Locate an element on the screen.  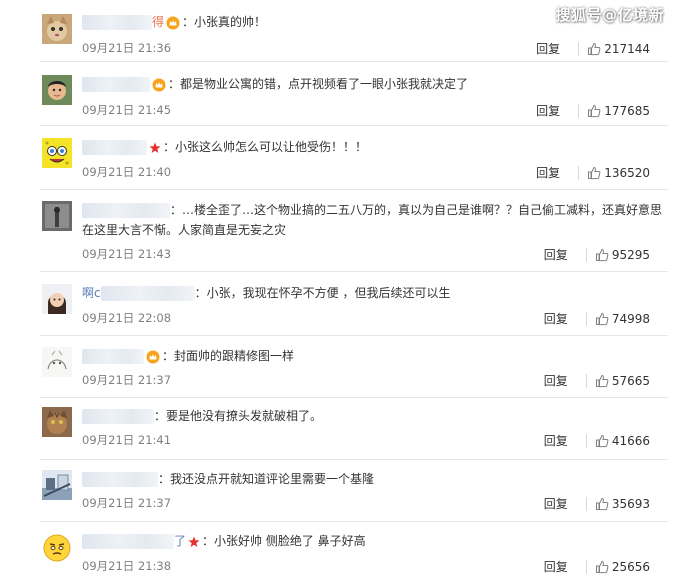
comment-actions: 回复 74998 is located at coordinates (597, 318).